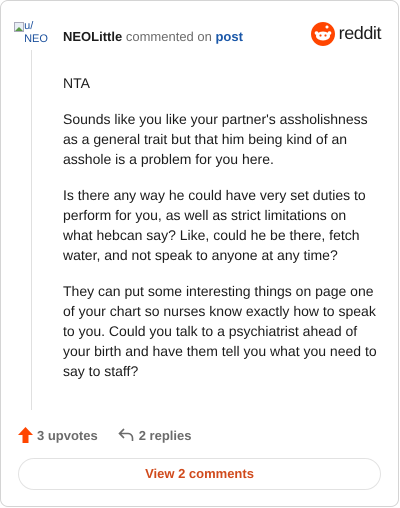 The image size is (400, 508). What do you see at coordinates (169, 36) in the screenshot?
I see `action-text: commented on` at bounding box center [169, 36].